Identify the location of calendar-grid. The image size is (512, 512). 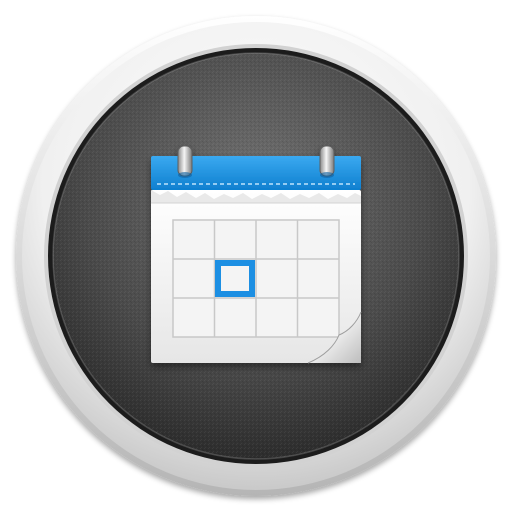
(256, 278).